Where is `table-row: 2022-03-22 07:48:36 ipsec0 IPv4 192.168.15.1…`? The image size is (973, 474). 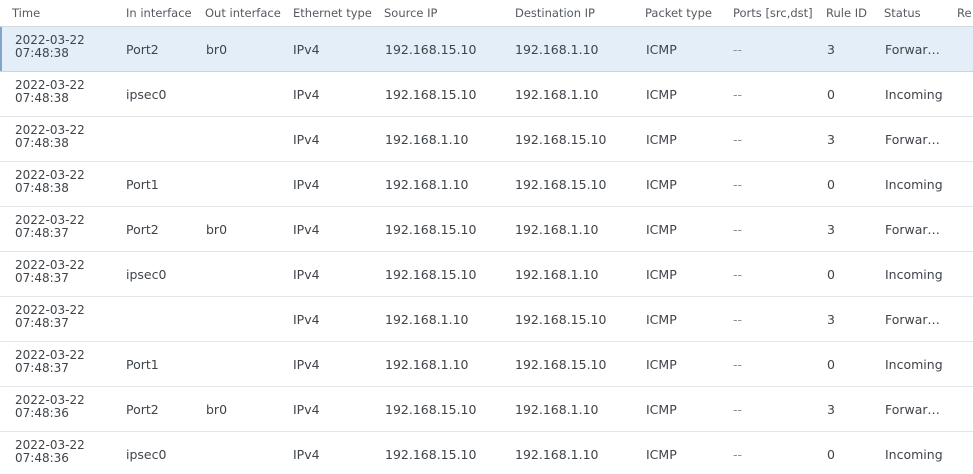 table-row: 2022-03-22 07:48:36 ipsec0 IPv4 192.168.15.1… is located at coordinates (486, 453).